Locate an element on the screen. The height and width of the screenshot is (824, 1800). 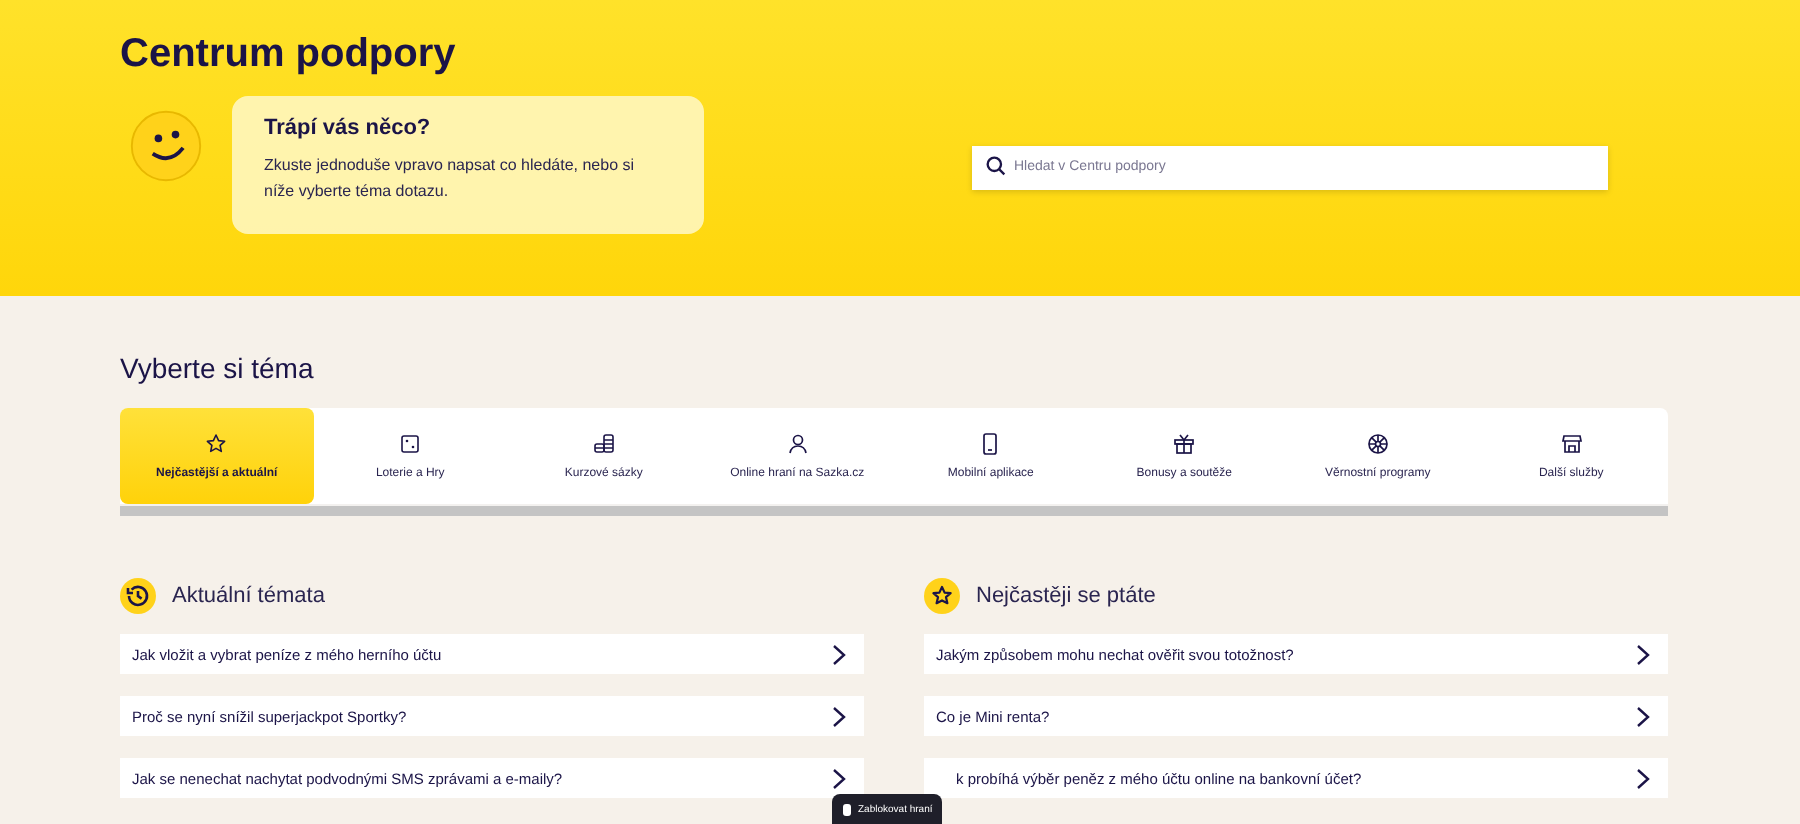
history-icon is located at coordinates (138, 596).